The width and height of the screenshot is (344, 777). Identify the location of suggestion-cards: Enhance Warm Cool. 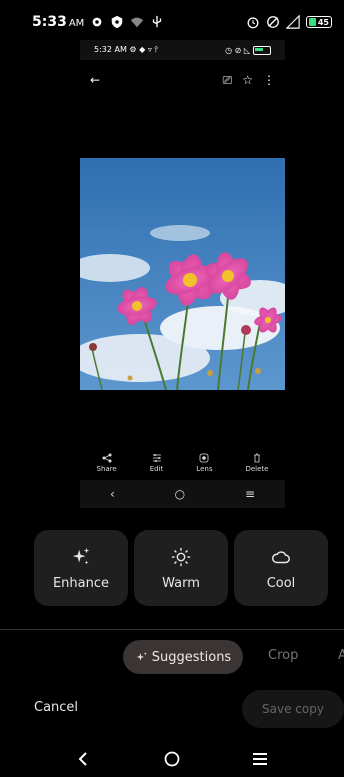
(181, 568).